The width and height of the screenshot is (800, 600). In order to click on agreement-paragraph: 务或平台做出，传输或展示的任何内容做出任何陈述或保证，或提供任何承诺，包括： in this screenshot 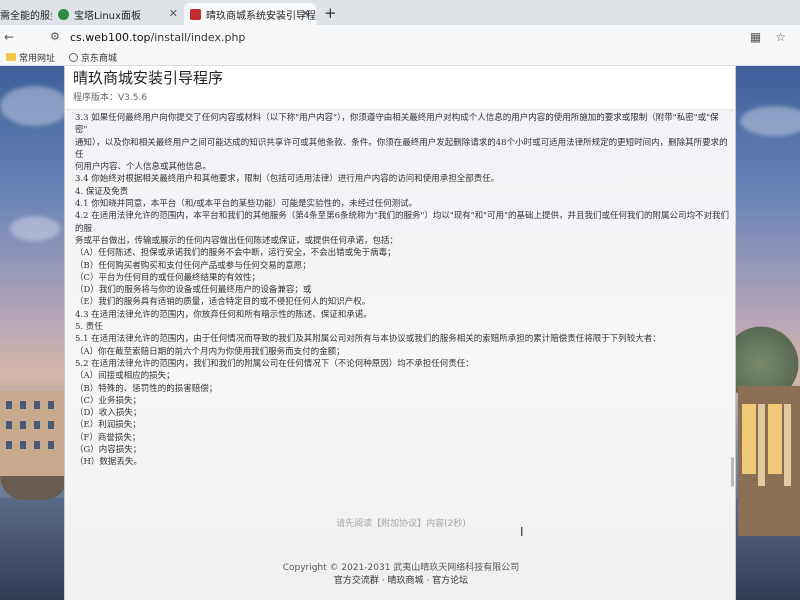, I will do `click(237, 240)`.